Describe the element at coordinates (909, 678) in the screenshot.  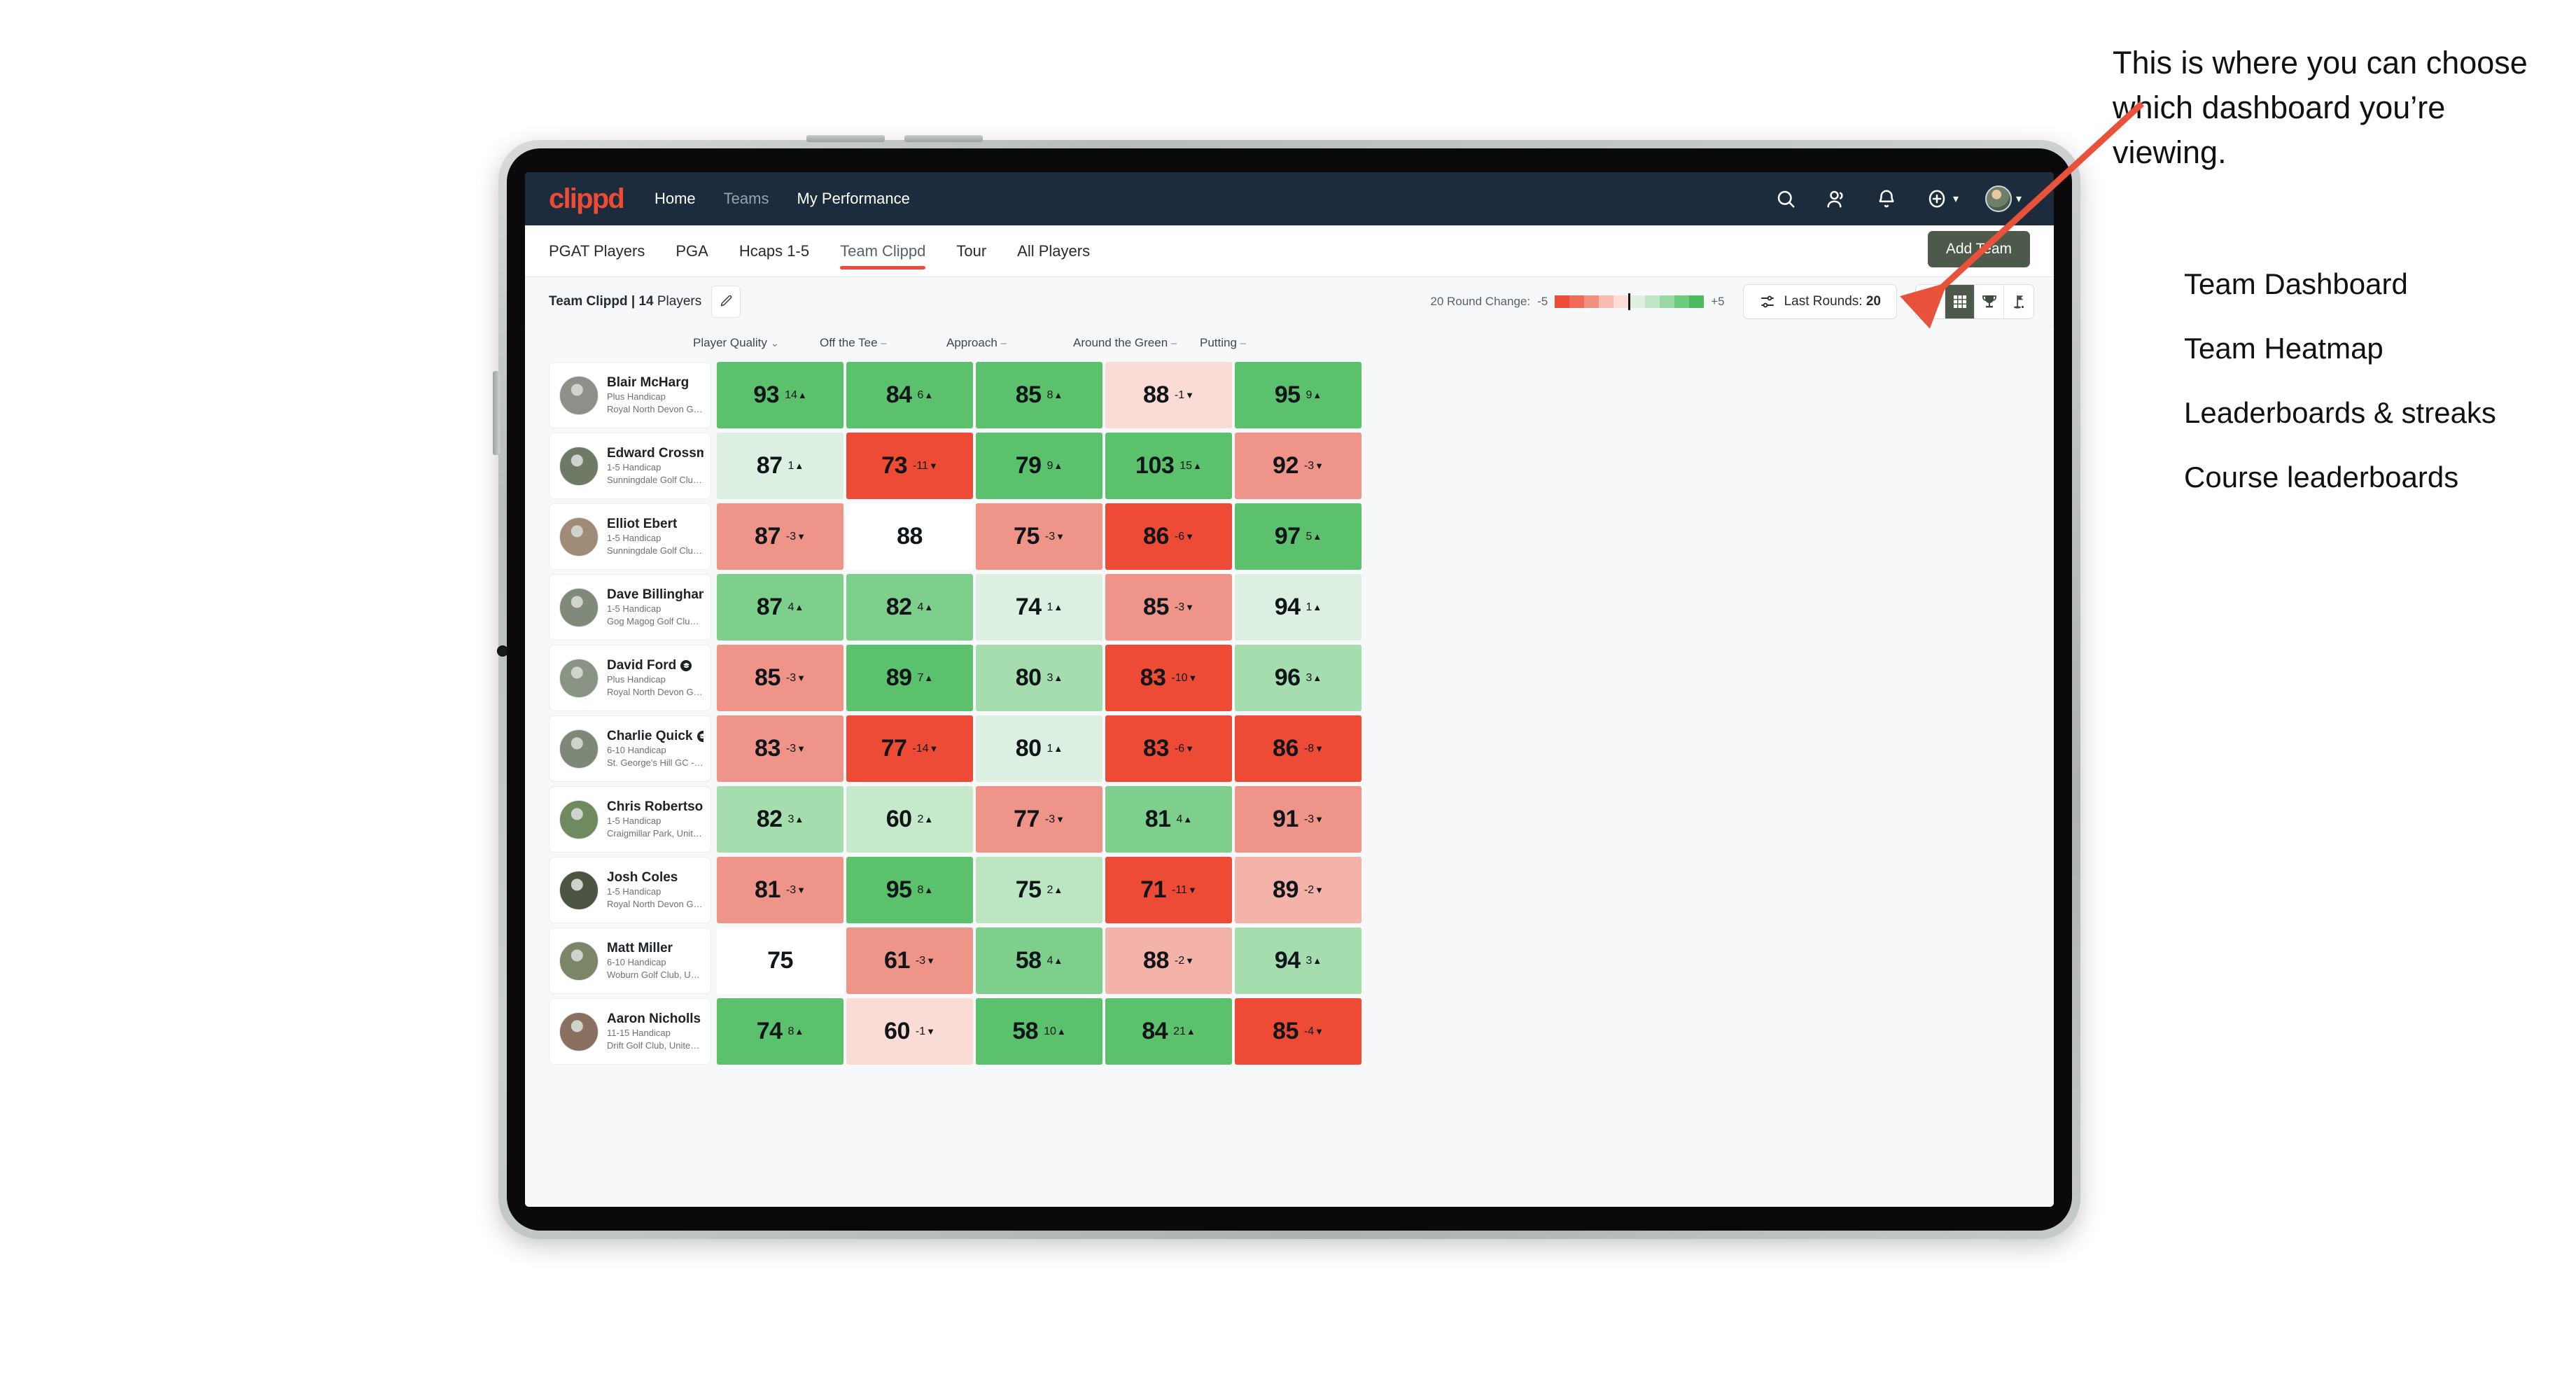
I see `score-cell: 89 7 ▲` at that location.